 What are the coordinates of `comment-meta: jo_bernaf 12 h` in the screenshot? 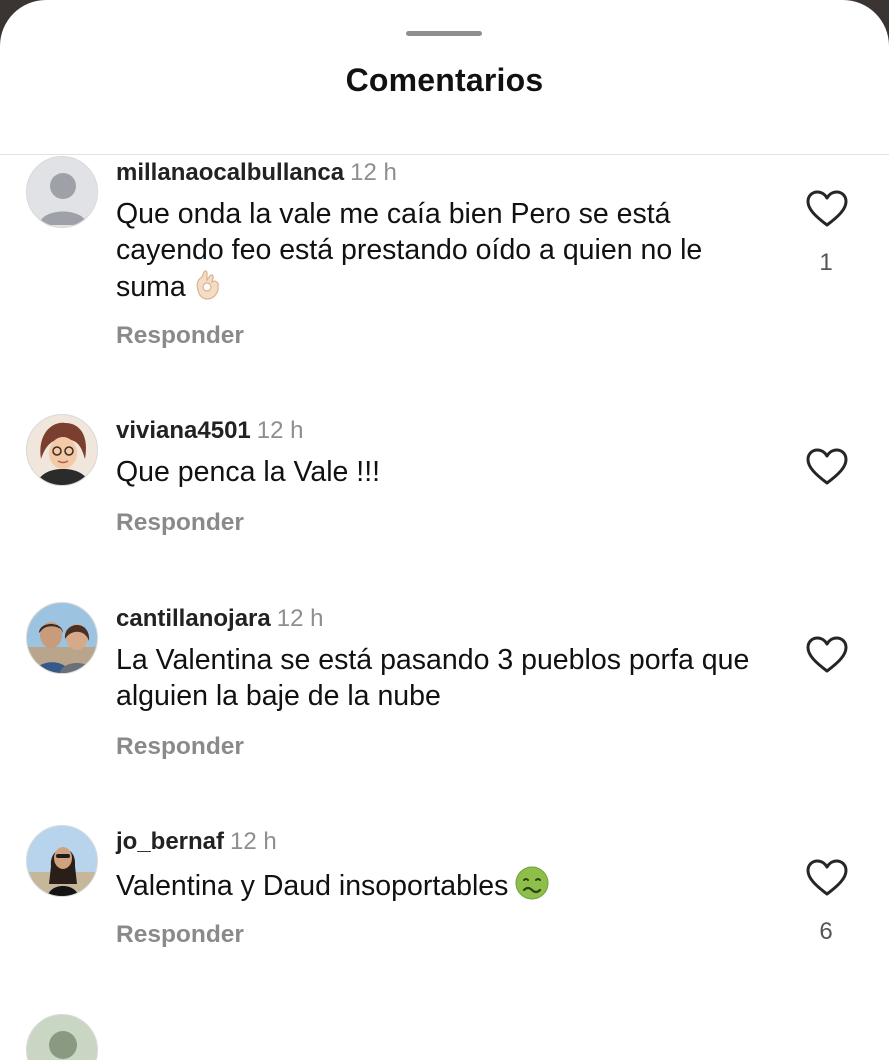 It's located at (196, 842).